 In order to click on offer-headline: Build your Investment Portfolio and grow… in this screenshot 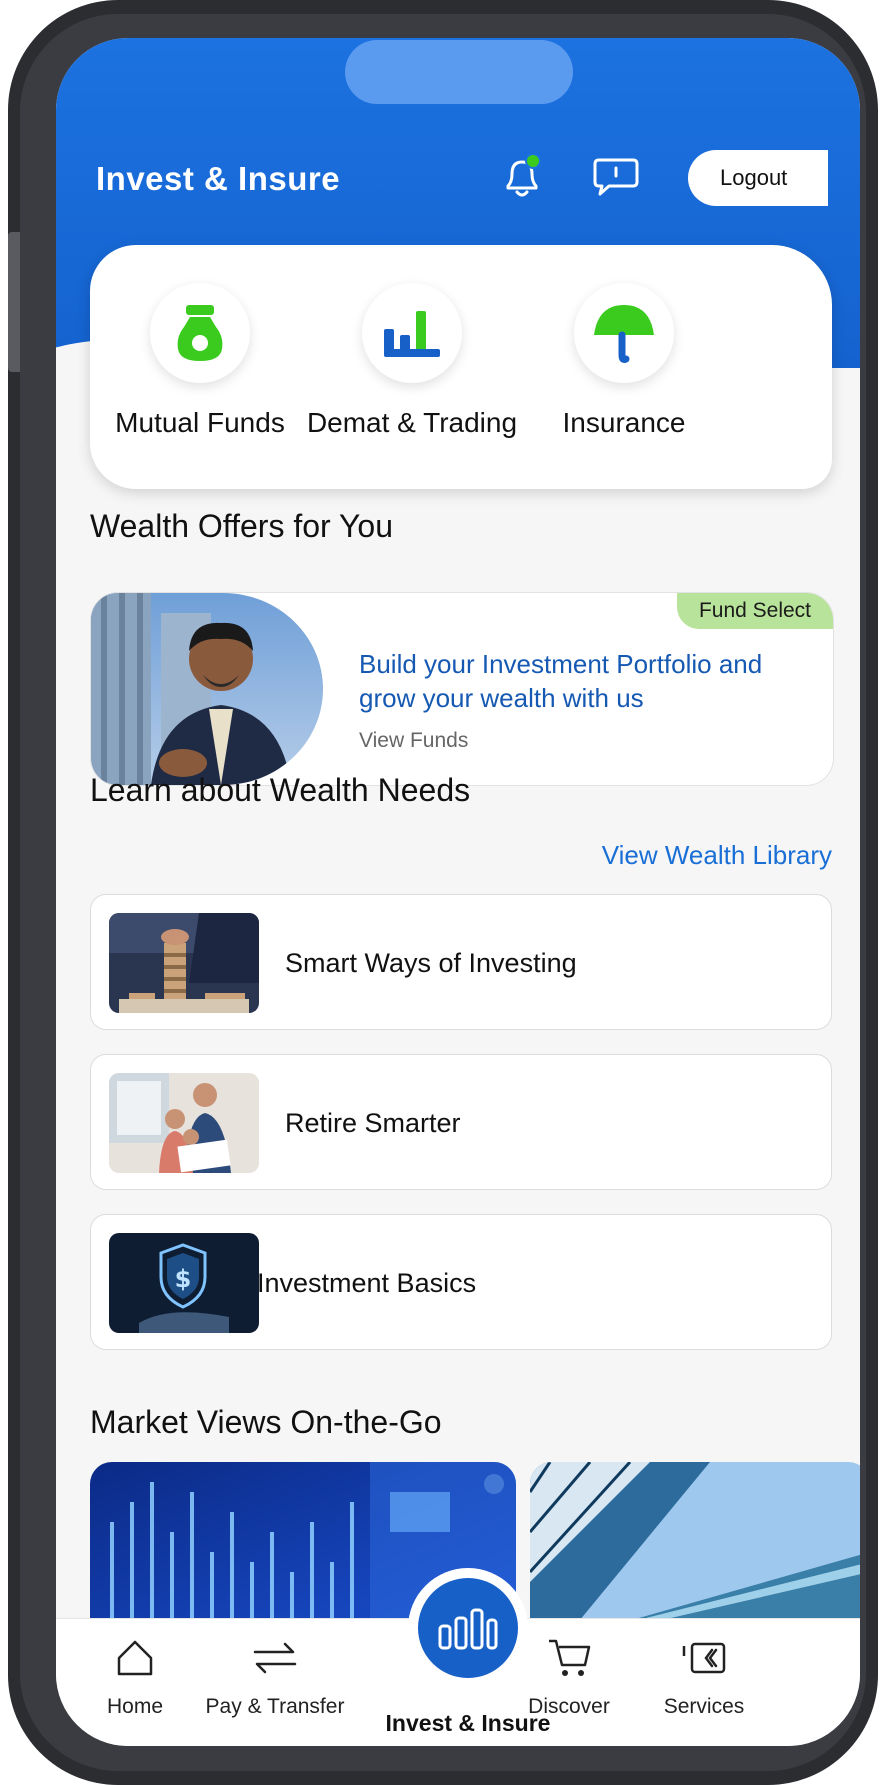, I will do `click(561, 681)`.